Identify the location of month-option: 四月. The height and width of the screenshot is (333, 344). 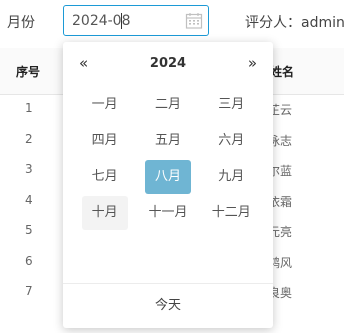
(105, 141).